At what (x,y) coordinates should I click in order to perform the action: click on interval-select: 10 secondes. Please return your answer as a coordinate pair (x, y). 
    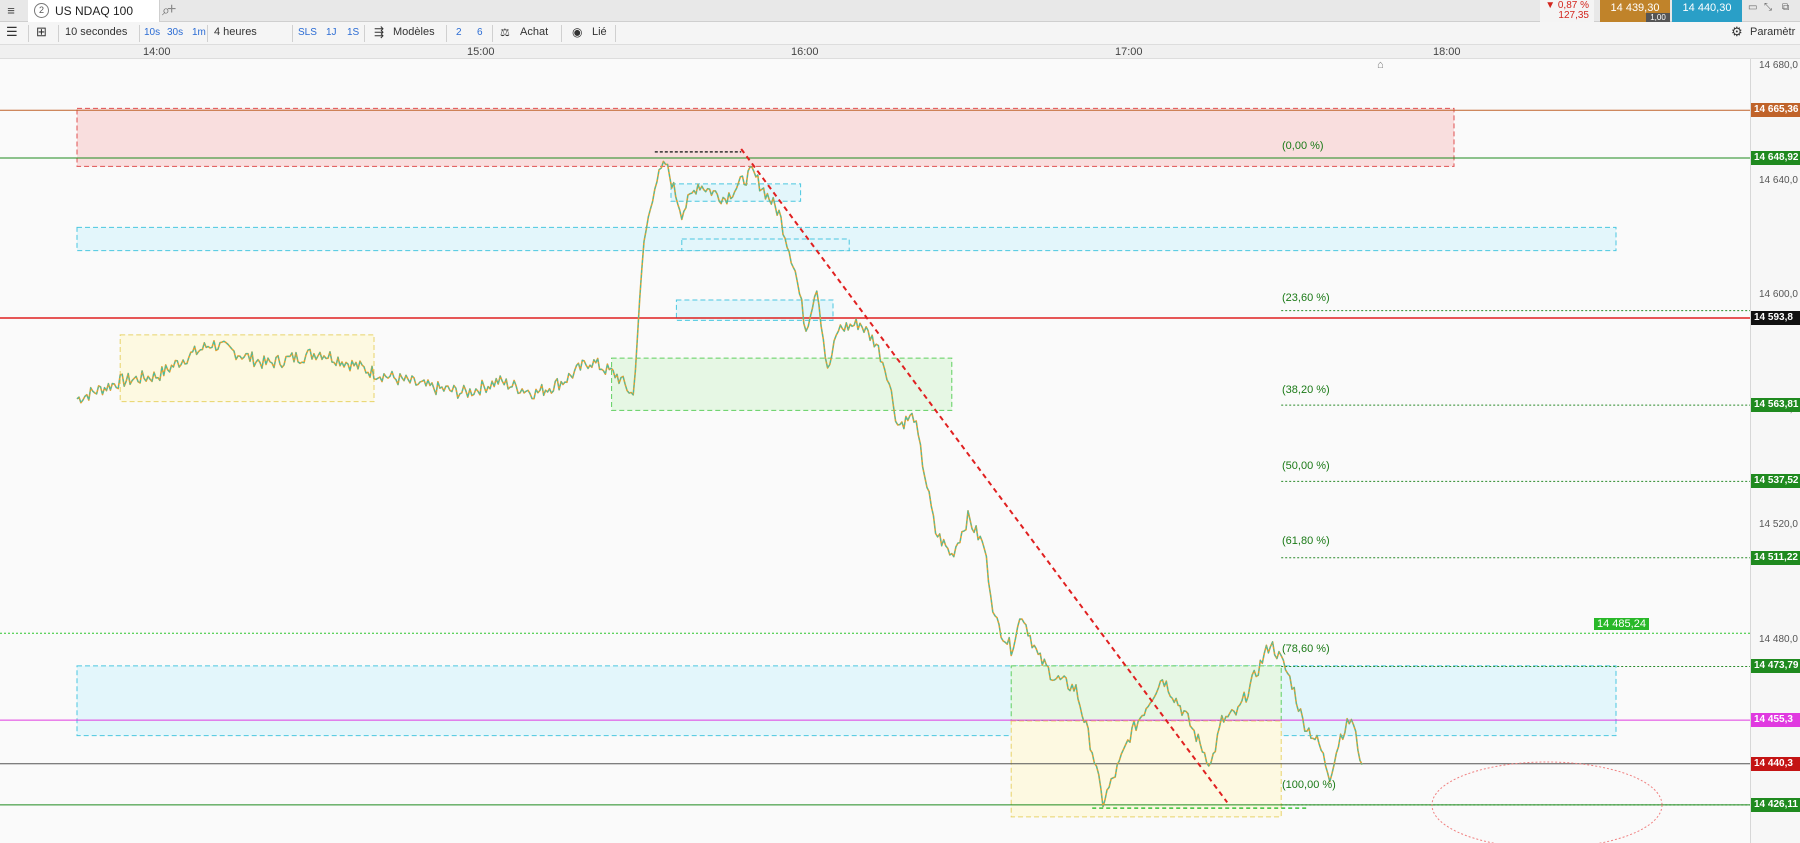
    Looking at the image, I should click on (96, 32).